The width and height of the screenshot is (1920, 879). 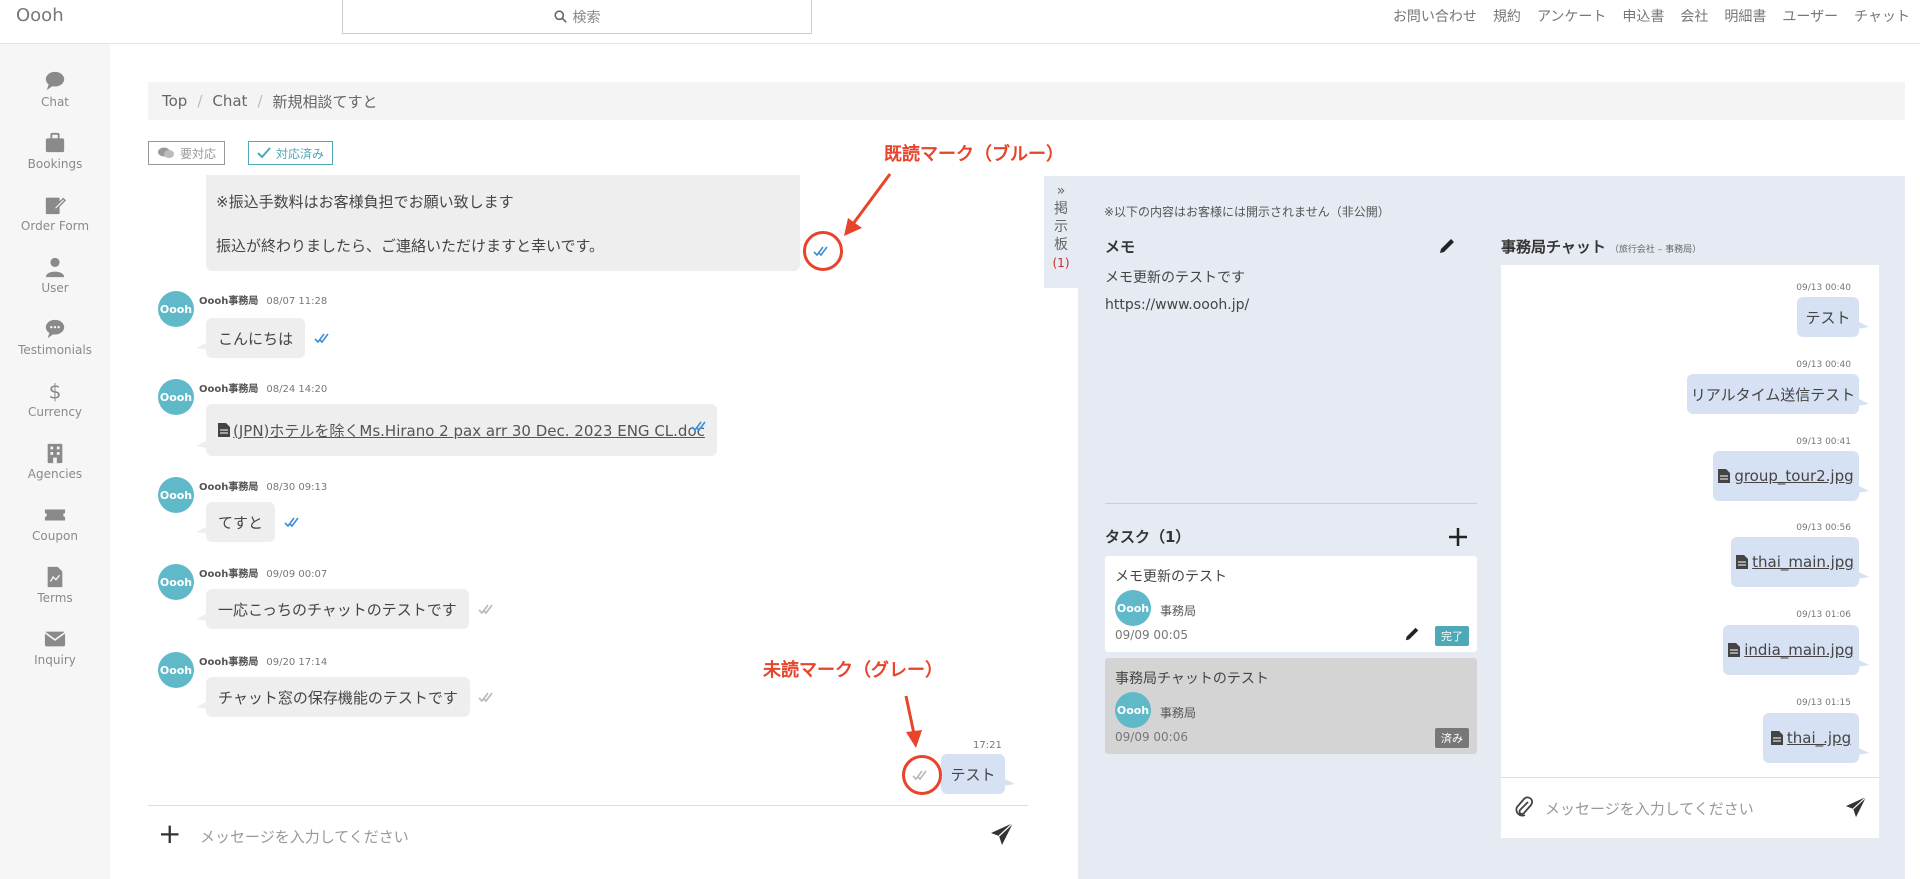 I want to click on comment-icon, so click(x=55, y=329).